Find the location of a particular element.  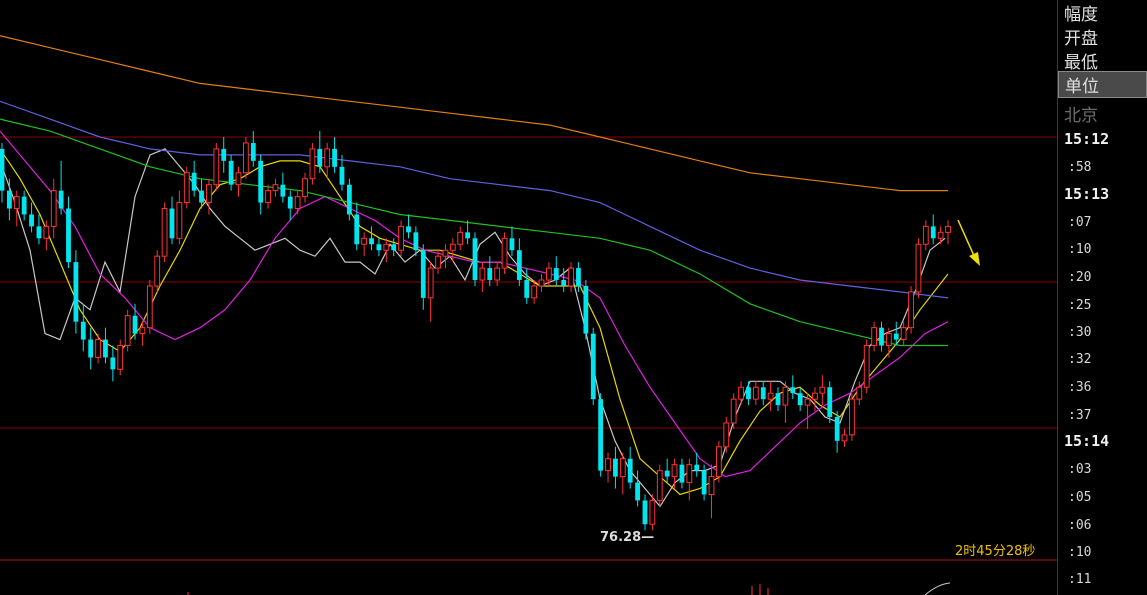

time-tick-minor: :58 is located at coordinates (1080, 167).